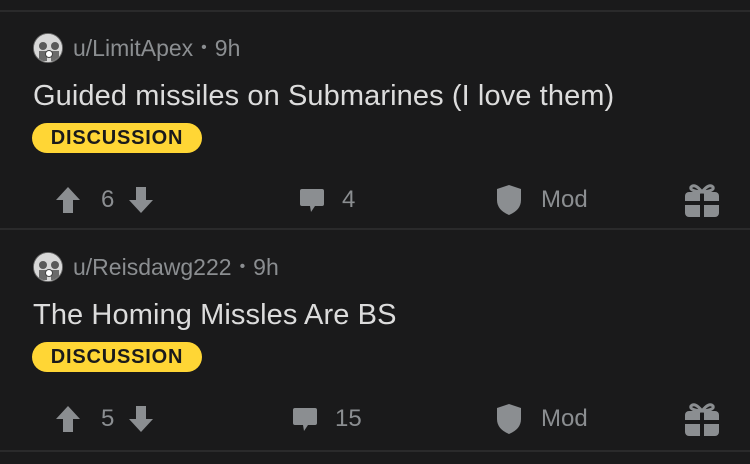 This screenshot has width=750, height=464. What do you see at coordinates (108, 418) in the screenshot?
I see `vote-count: 5` at bounding box center [108, 418].